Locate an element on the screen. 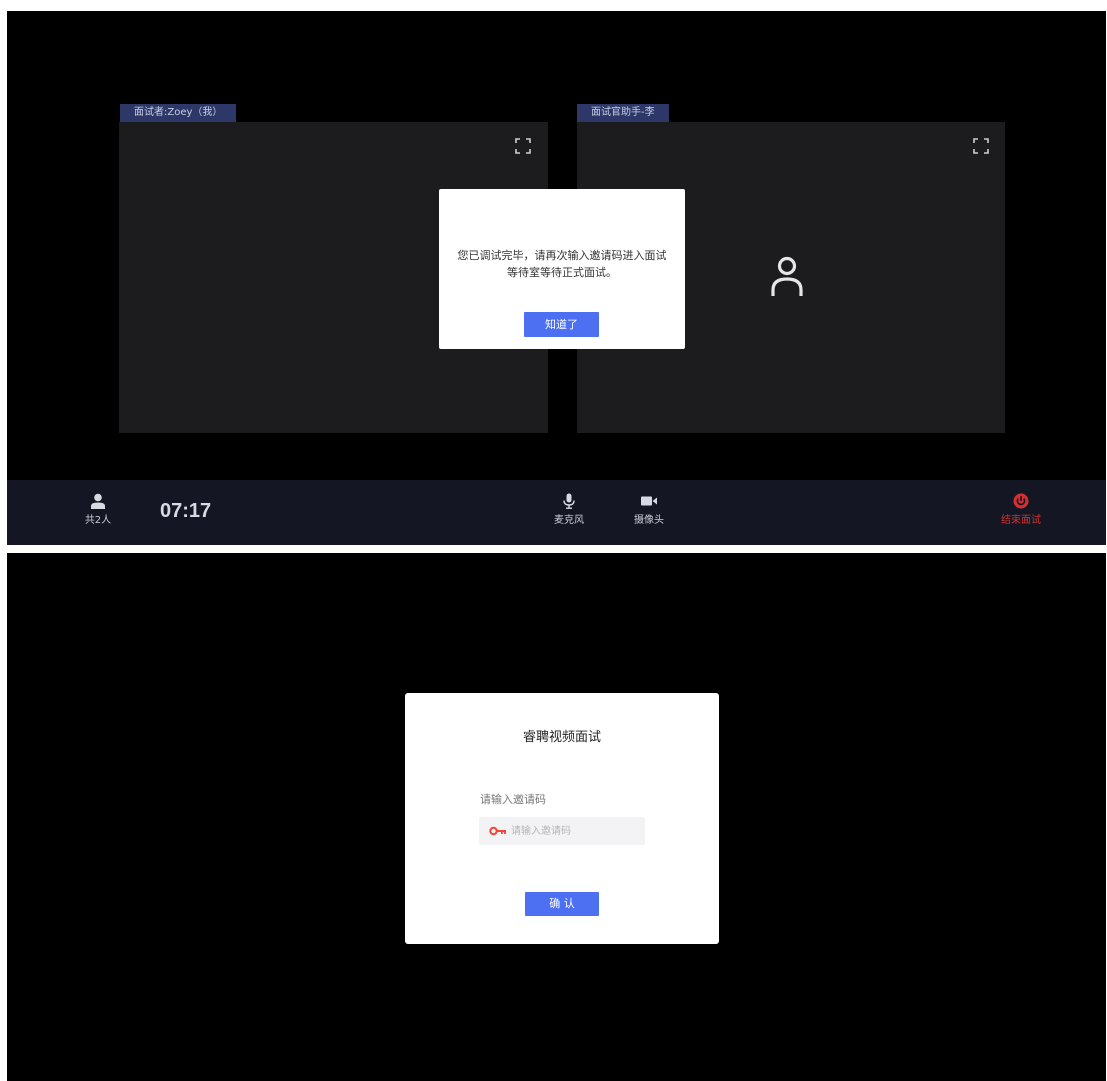  got-it-button: 知道了 is located at coordinates (561, 324).